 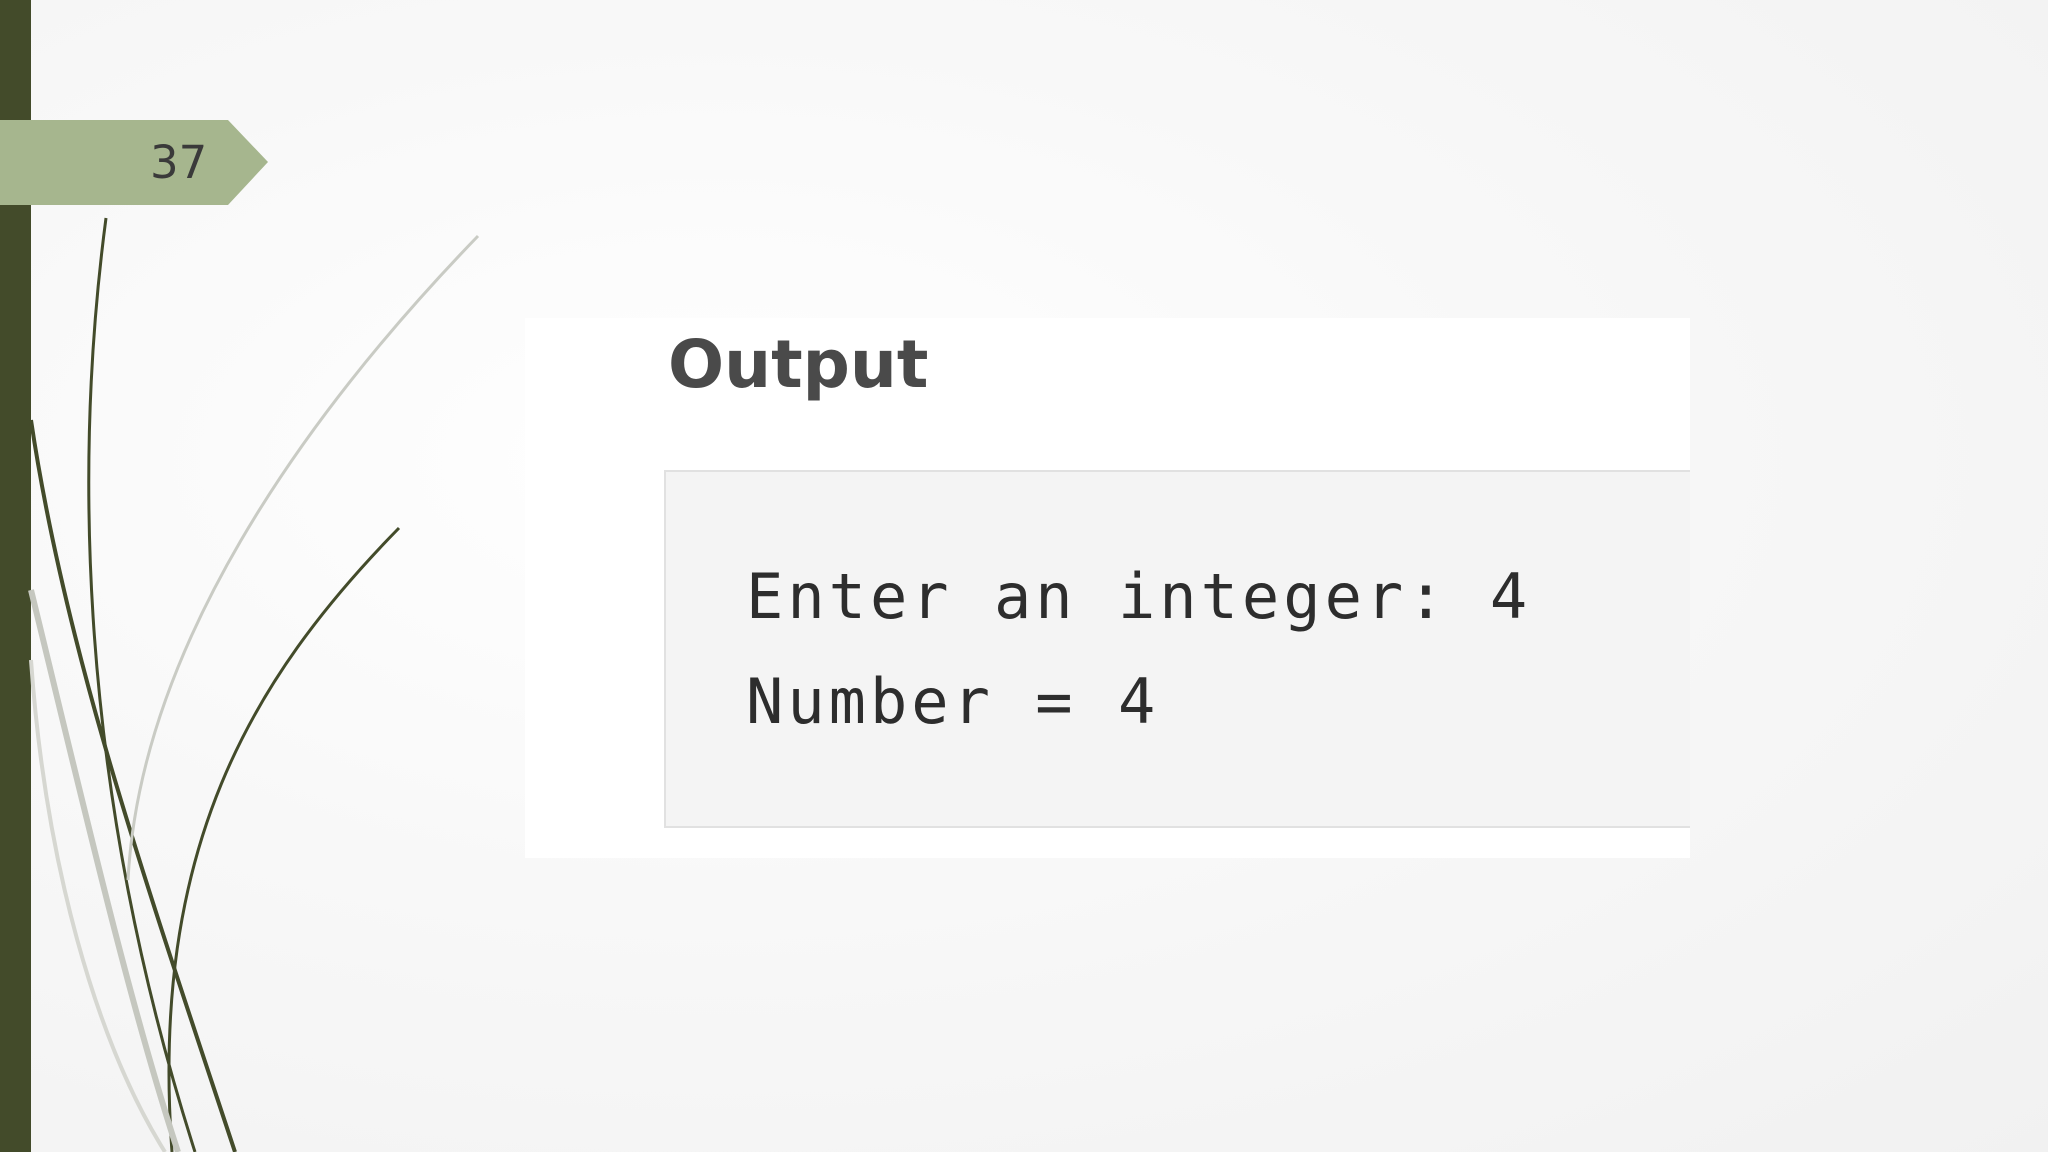 I want to click on output-heading: Output, so click(x=798, y=364).